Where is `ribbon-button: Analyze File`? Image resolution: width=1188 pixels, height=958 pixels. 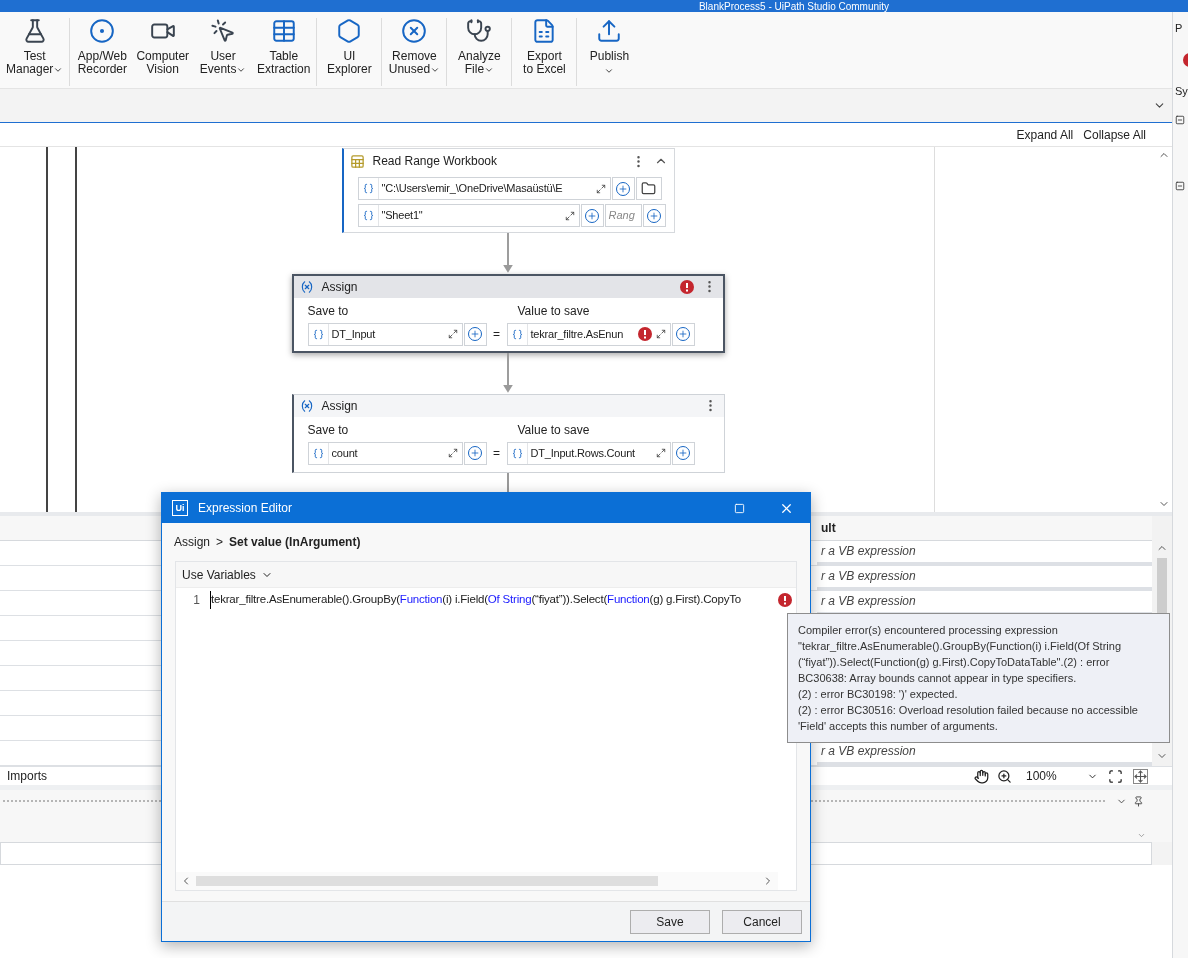 ribbon-button: Analyze File is located at coordinates (479, 47).